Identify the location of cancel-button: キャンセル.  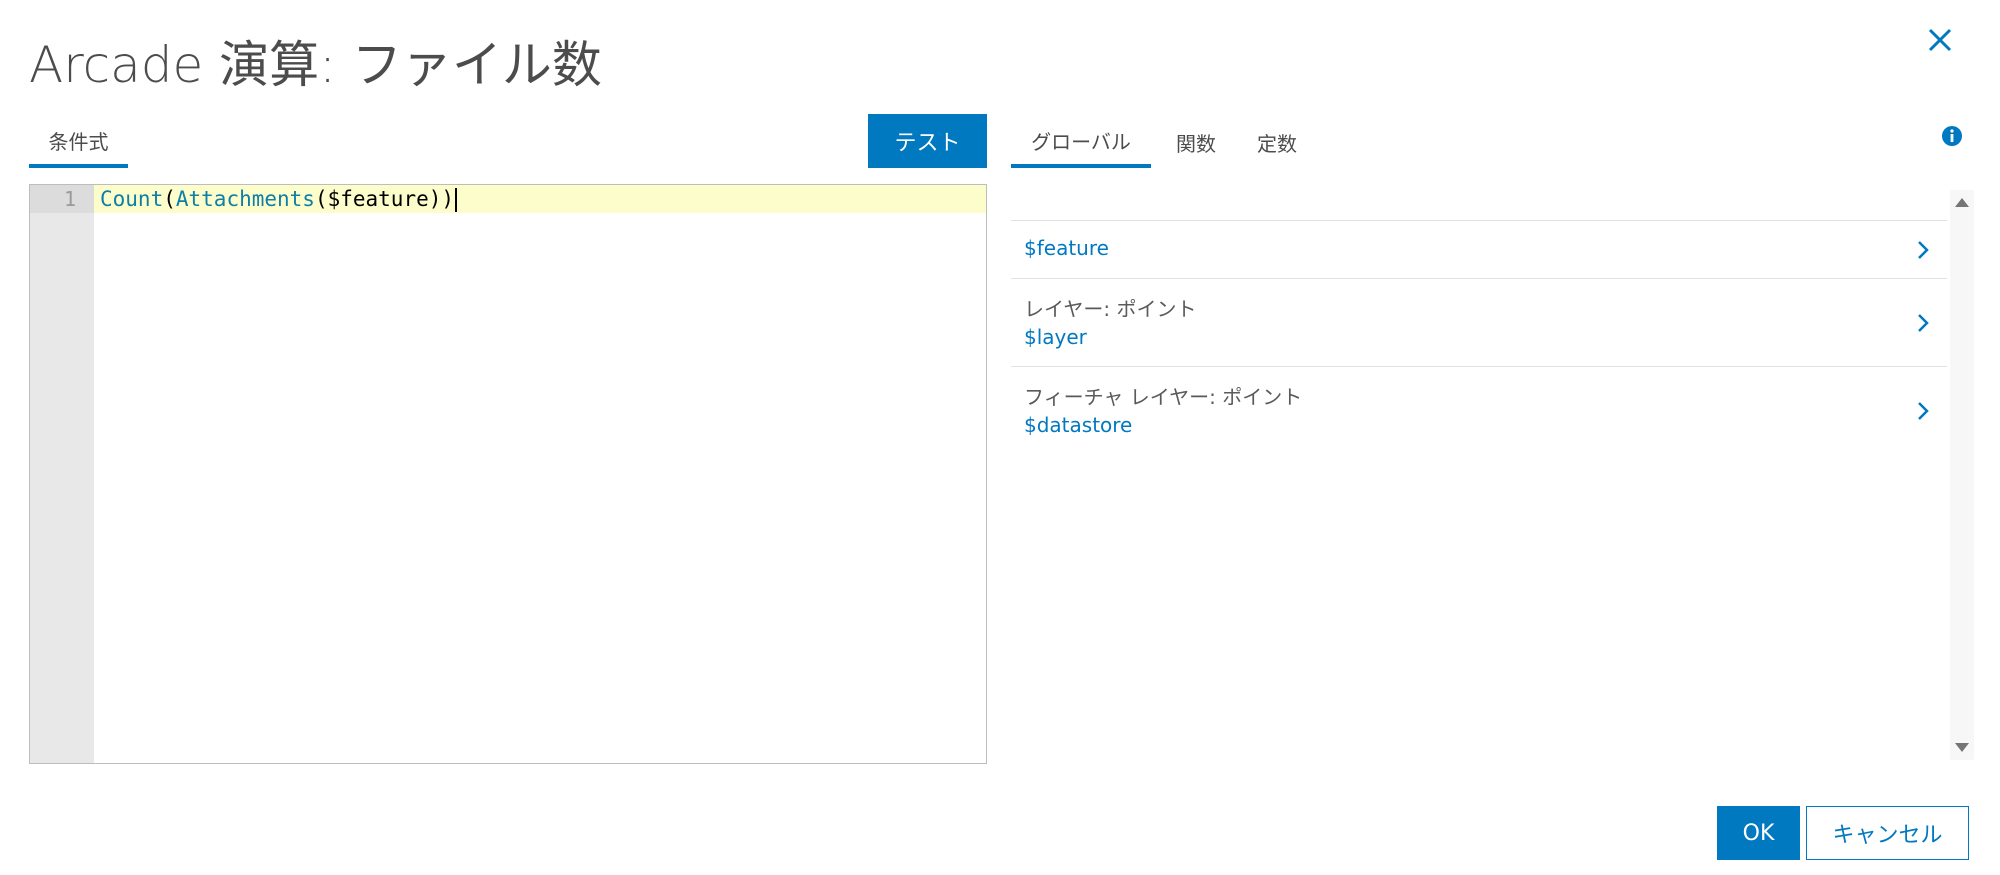
(1887, 833).